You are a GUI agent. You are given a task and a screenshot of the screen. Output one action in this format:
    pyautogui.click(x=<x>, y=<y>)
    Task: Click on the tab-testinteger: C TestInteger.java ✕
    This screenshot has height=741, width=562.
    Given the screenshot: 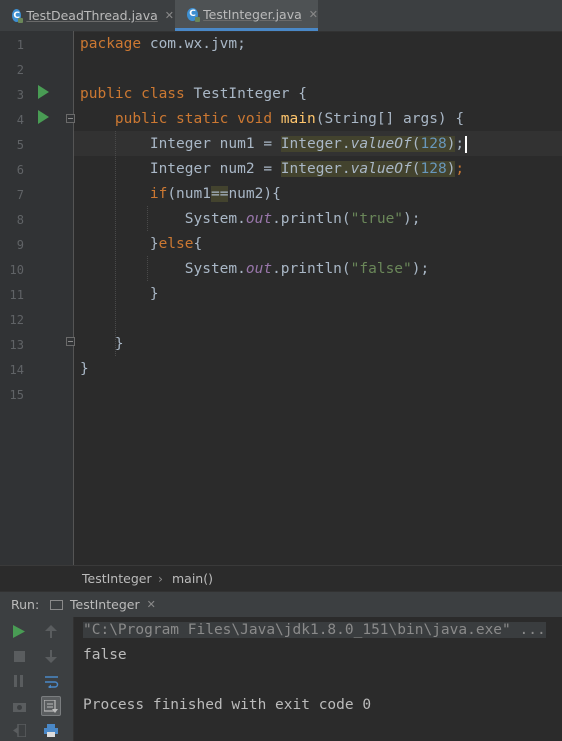 What is the action you would take?
    pyautogui.click(x=246, y=15)
    